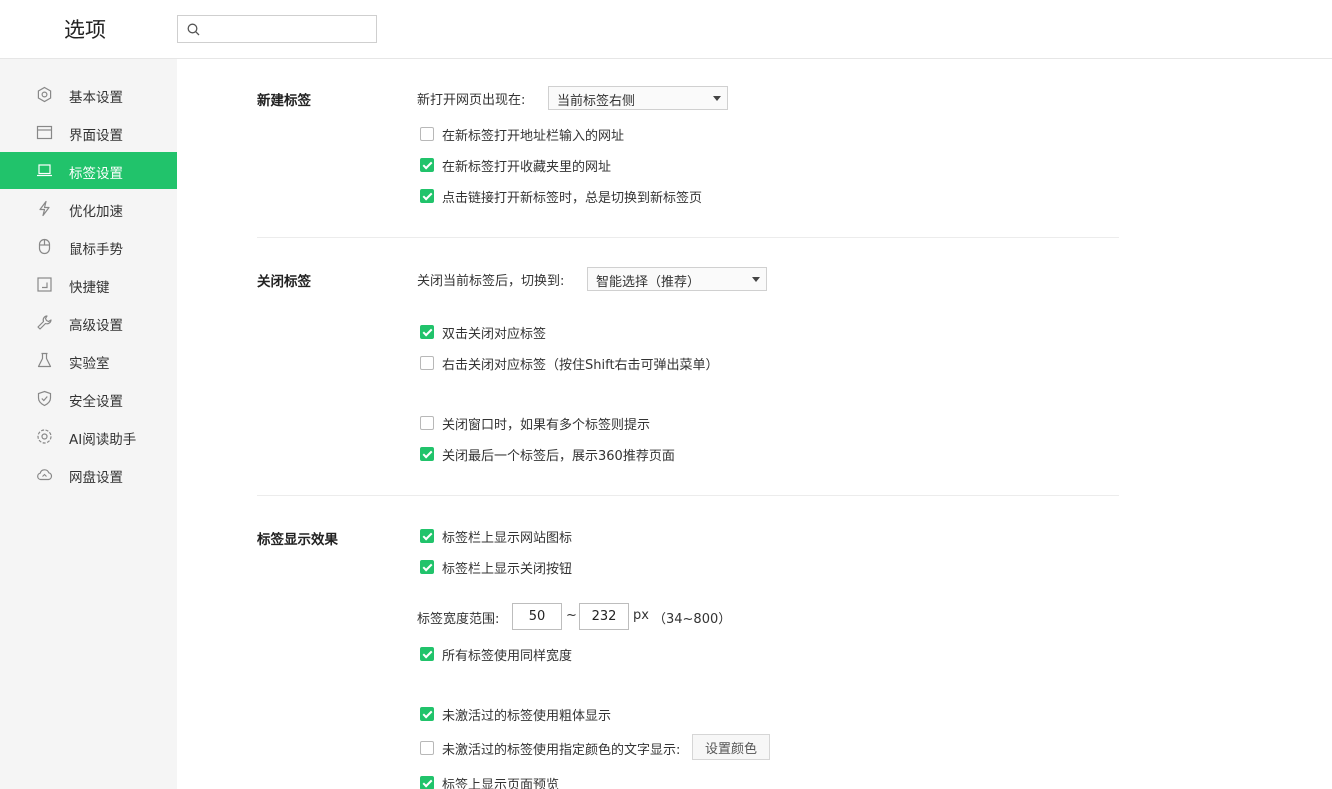 Image resolution: width=1332 pixels, height=789 pixels. Describe the element at coordinates (96, 212) in the screenshot. I see `sidebar-item-label: 优化加速` at that location.